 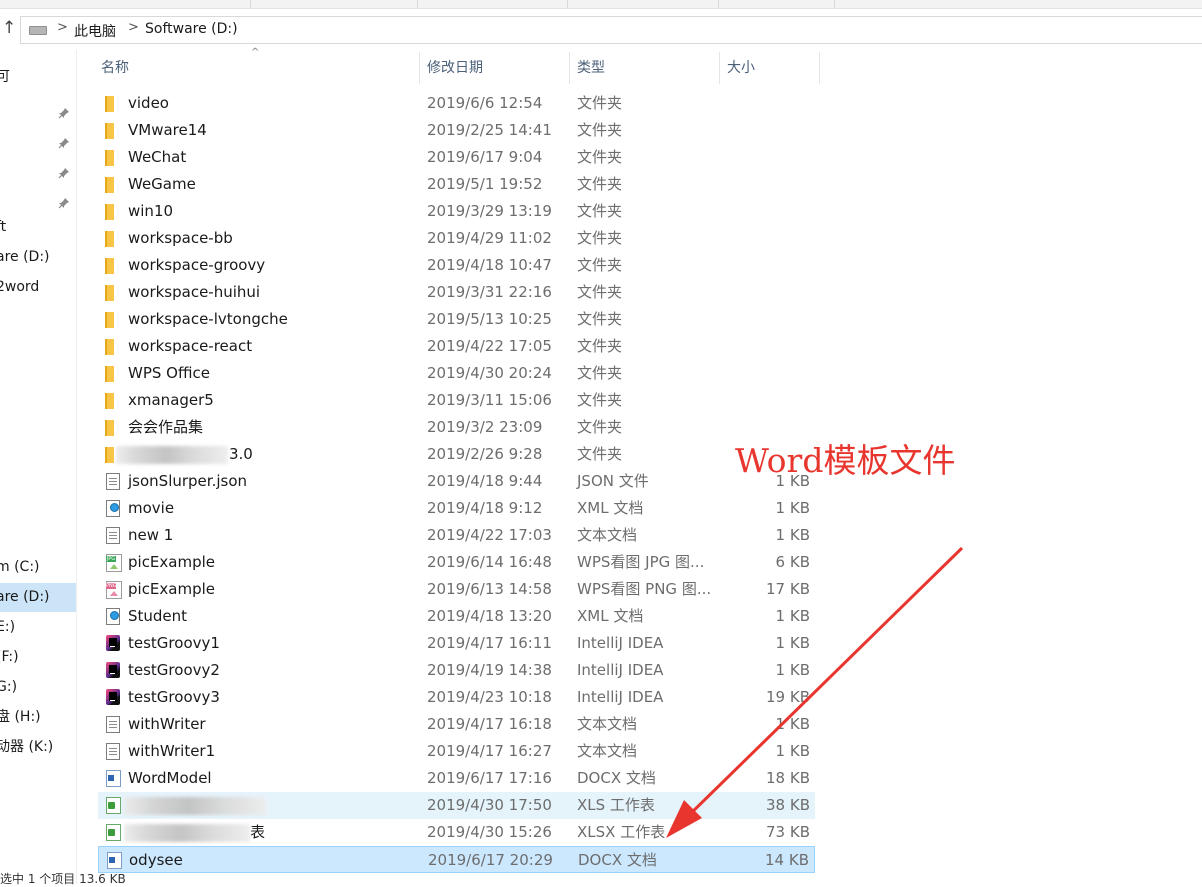 I want to click on file-name: 3.0, so click(x=241, y=454).